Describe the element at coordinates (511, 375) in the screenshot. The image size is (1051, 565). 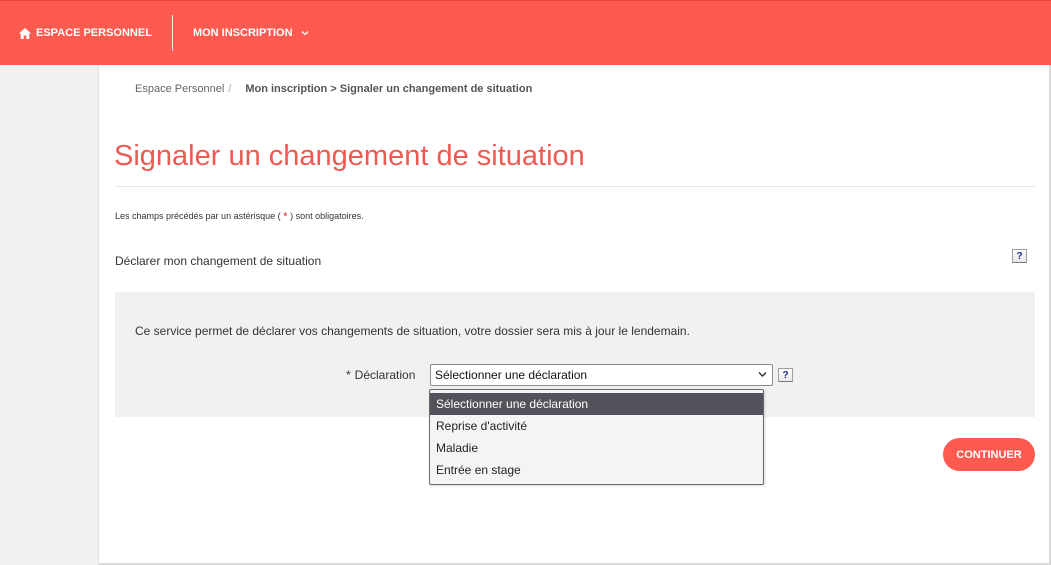
I see `declaration-select-value: Sélectionner une déclaration` at that location.